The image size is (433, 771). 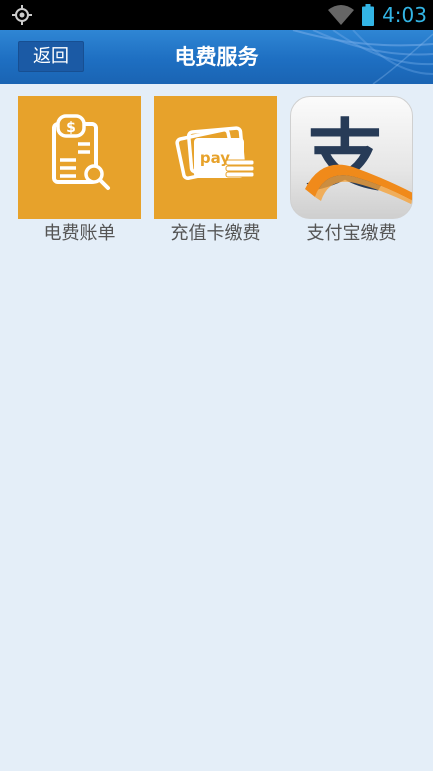 I want to click on status-bar: 4:03, so click(x=216, y=15).